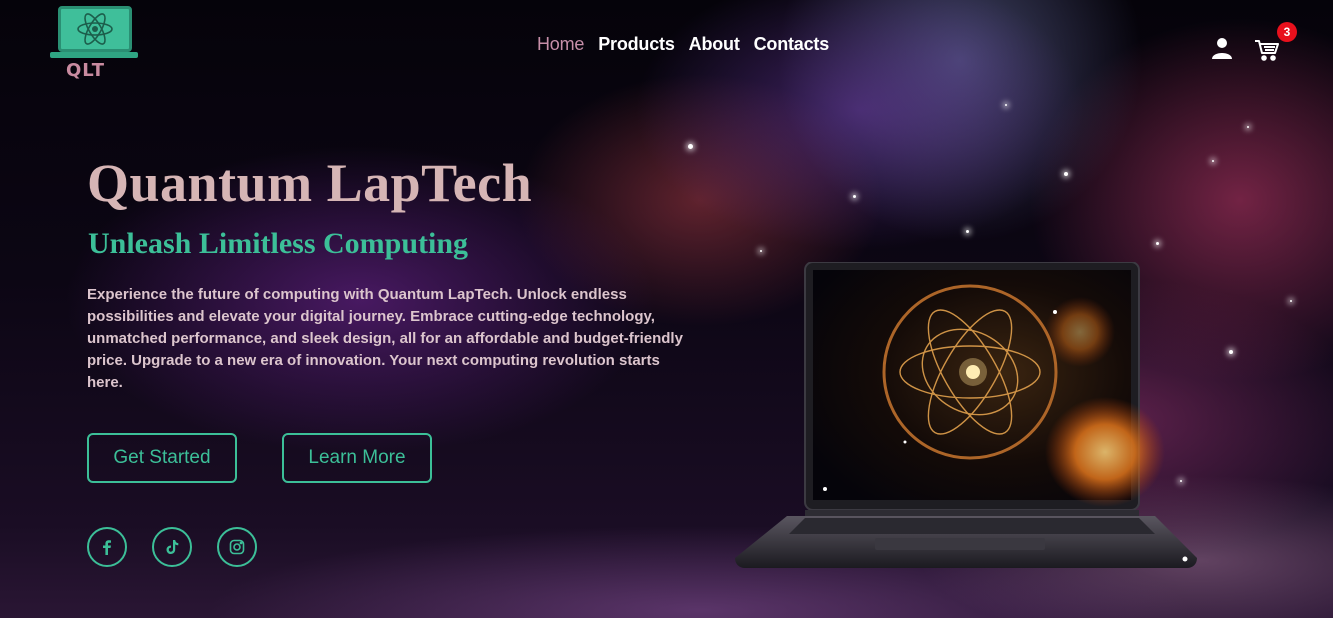  I want to click on hero-subtitle: Unleash Limitless Computing, so click(278, 243).